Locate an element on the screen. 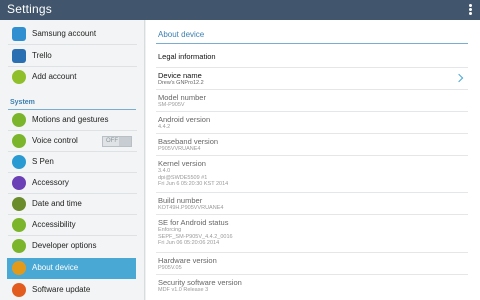 The width and height of the screenshot is (480, 300). trello-icon is located at coordinates (19, 56).